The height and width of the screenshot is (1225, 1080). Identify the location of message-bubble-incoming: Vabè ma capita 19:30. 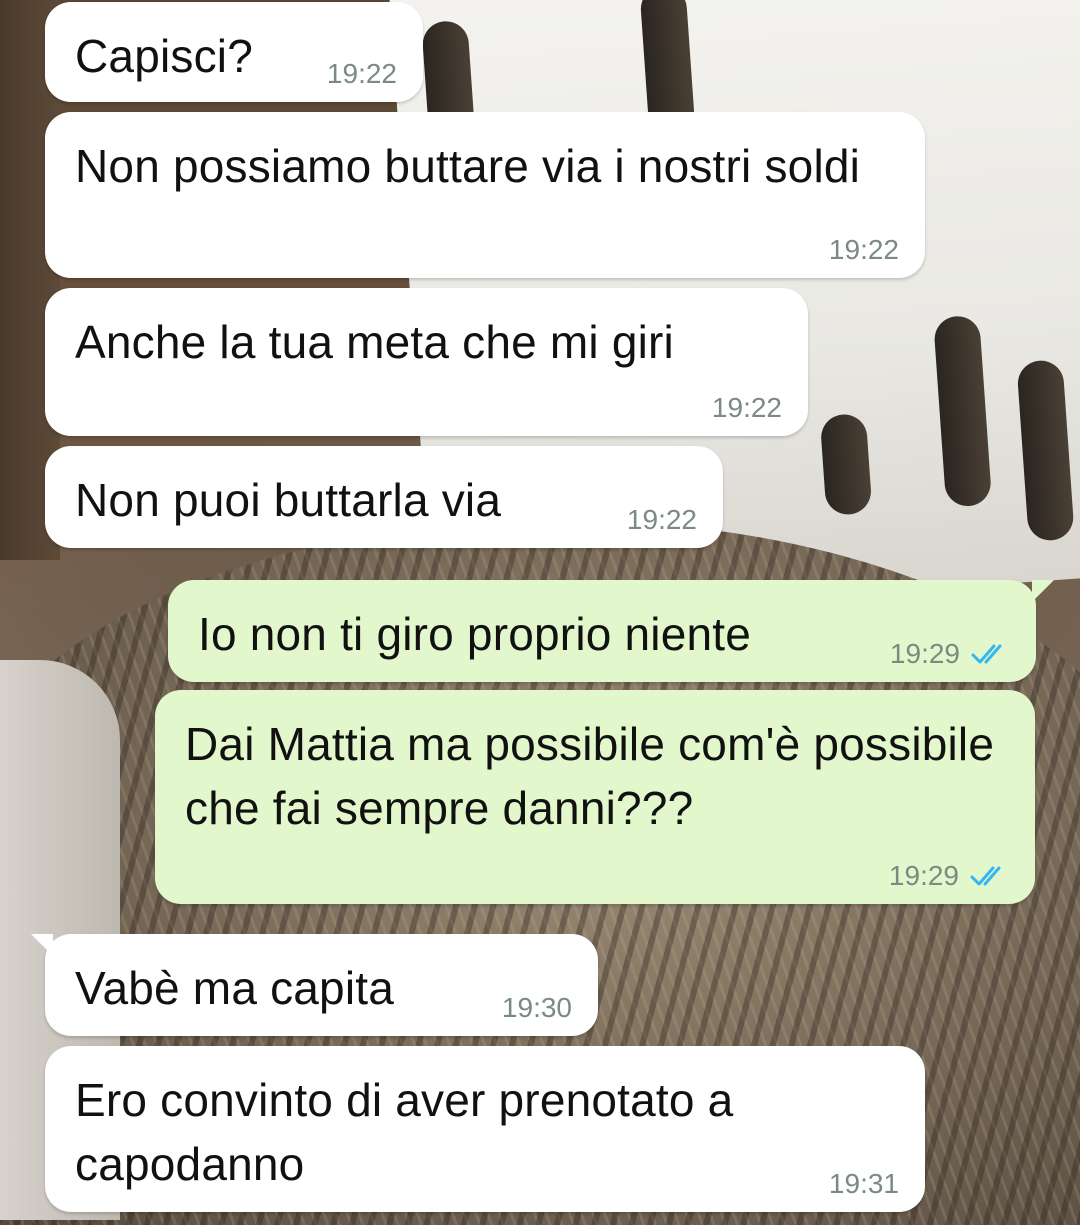
(314, 985).